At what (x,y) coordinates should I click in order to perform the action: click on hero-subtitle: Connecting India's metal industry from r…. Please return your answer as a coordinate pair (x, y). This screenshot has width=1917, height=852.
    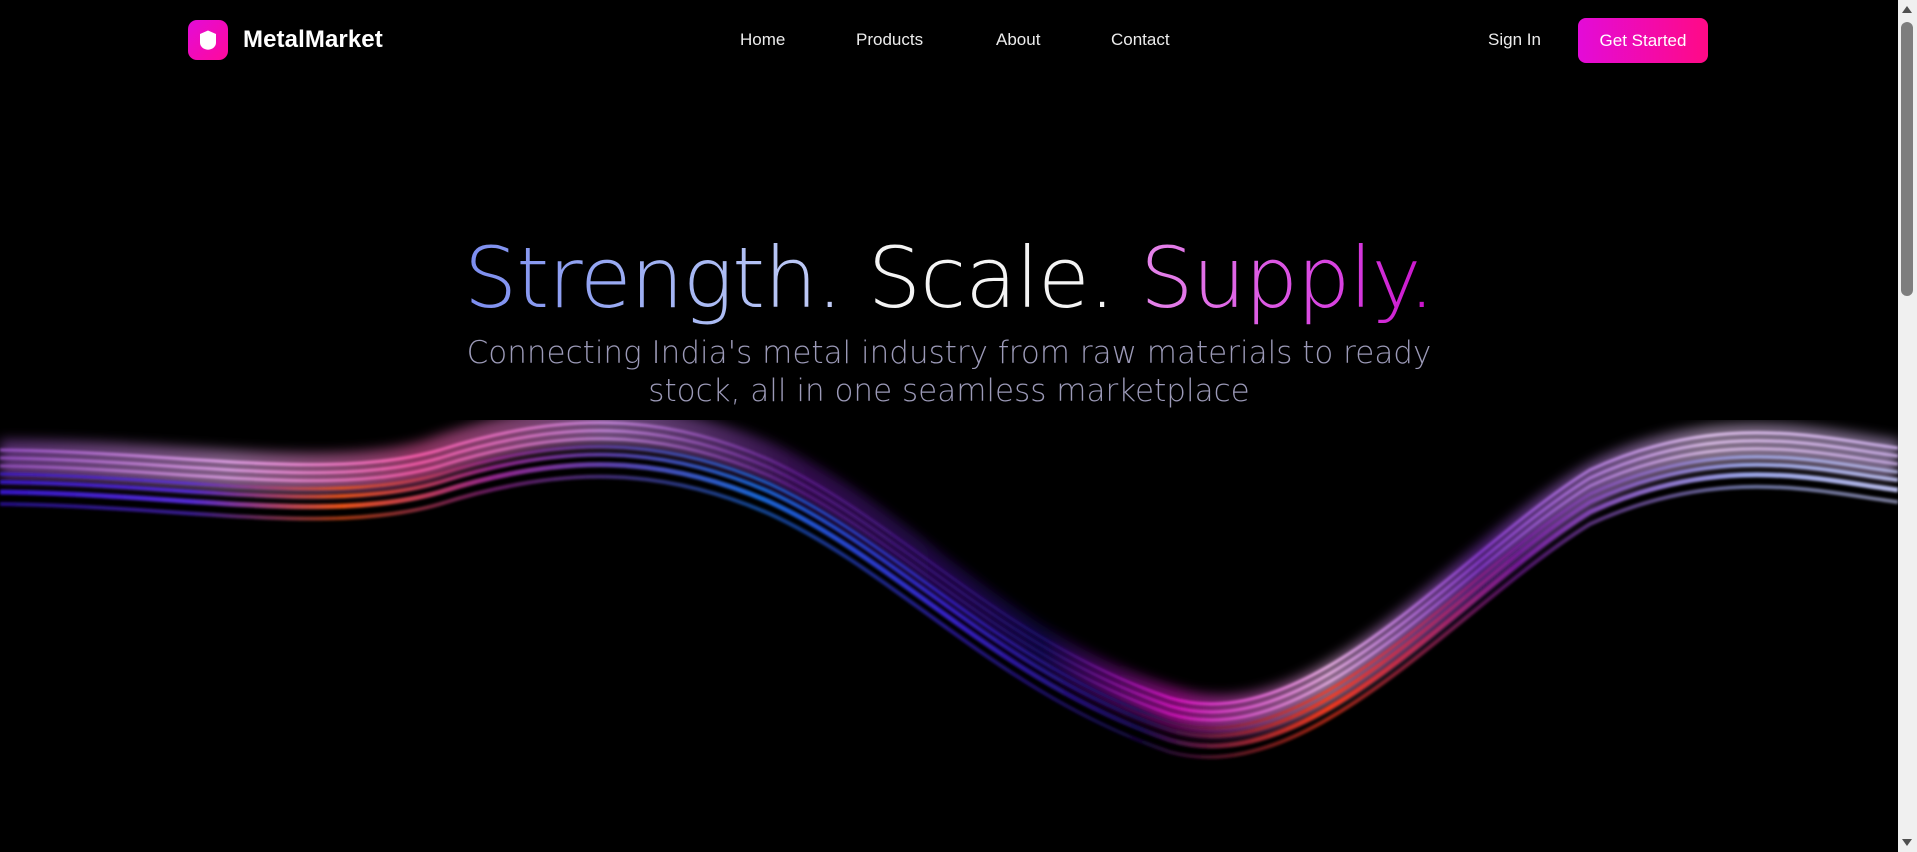
    Looking at the image, I should click on (949, 372).